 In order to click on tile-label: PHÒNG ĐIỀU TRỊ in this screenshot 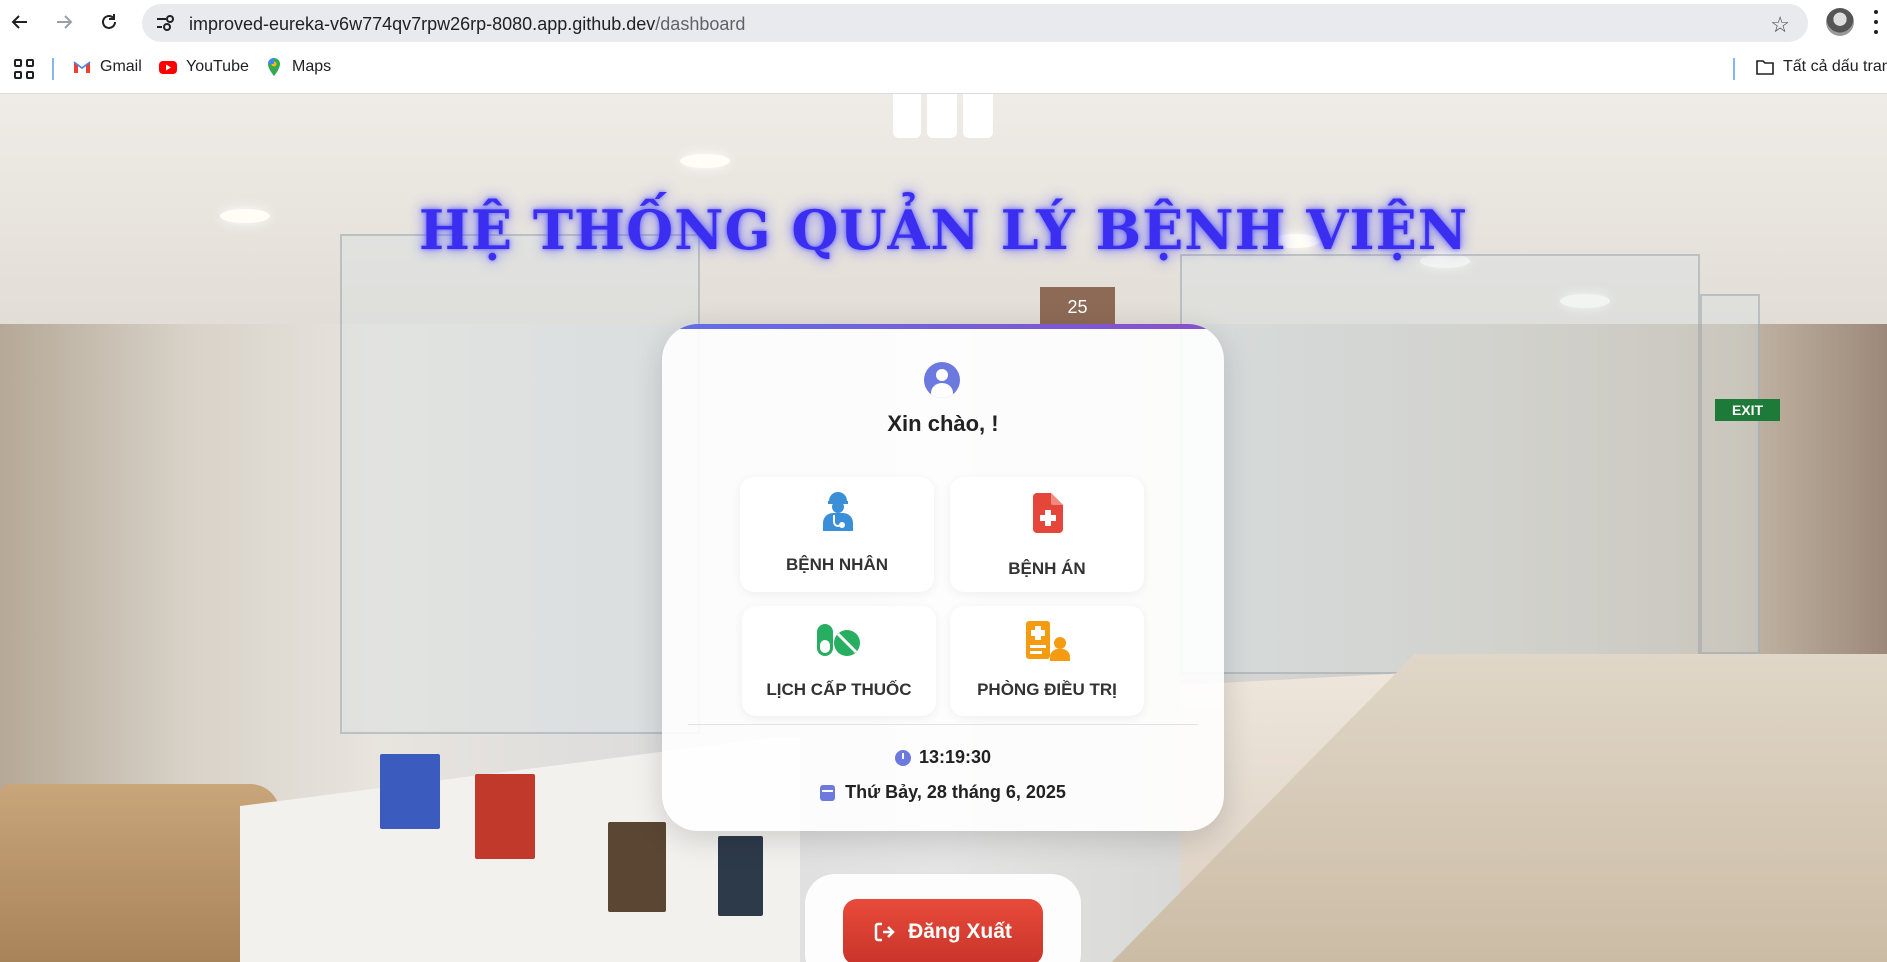, I will do `click(1047, 689)`.